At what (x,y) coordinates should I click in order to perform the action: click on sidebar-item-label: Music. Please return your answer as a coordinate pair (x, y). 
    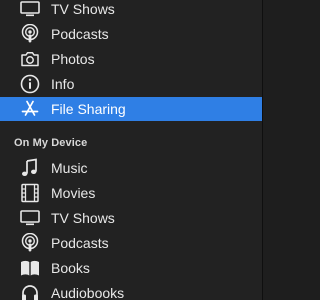
    Looking at the image, I should click on (69, 168).